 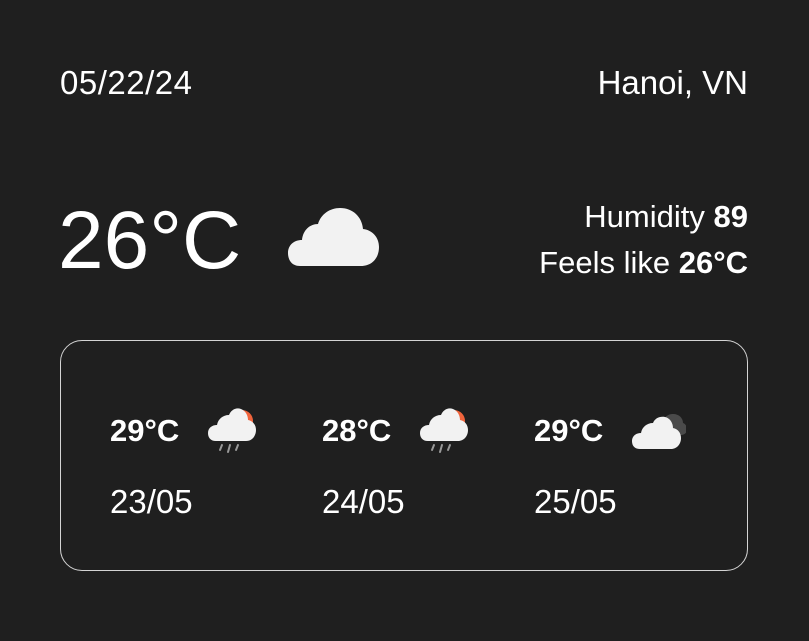 I want to click on humidity-row: Humidity 89, so click(x=643, y=217).